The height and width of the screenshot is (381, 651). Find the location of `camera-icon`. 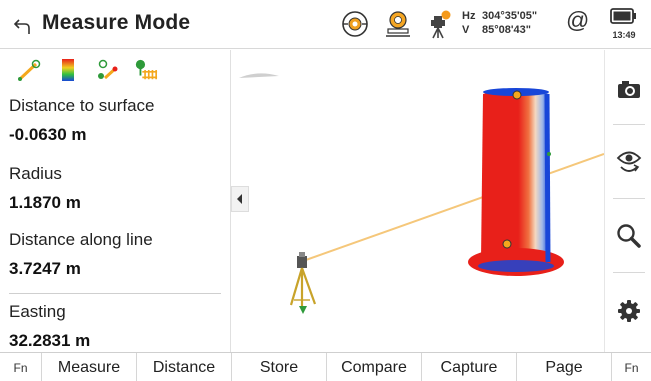

camera-icon is located at coordinates (628, 89).